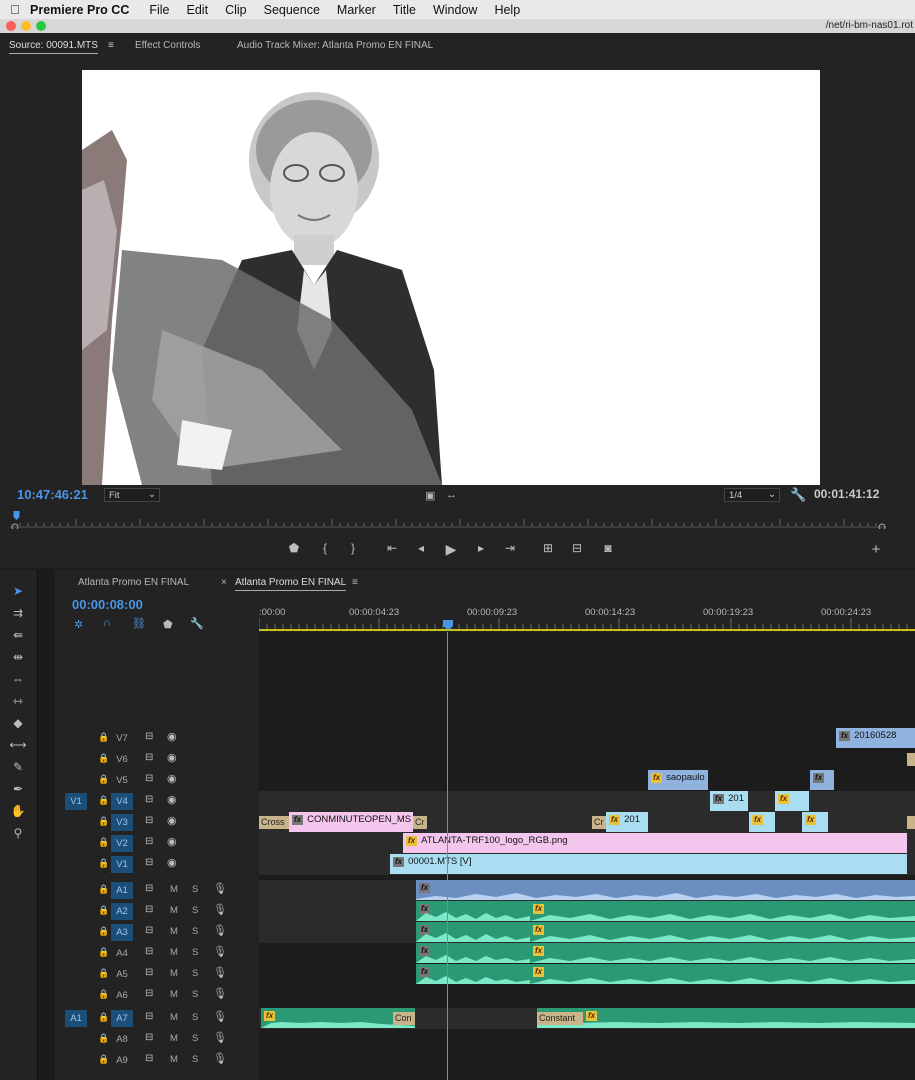 This screenshot has height=1080, width=915. I want to click on rolling-edit-tool-icon: ⇹, so click(18, 657).